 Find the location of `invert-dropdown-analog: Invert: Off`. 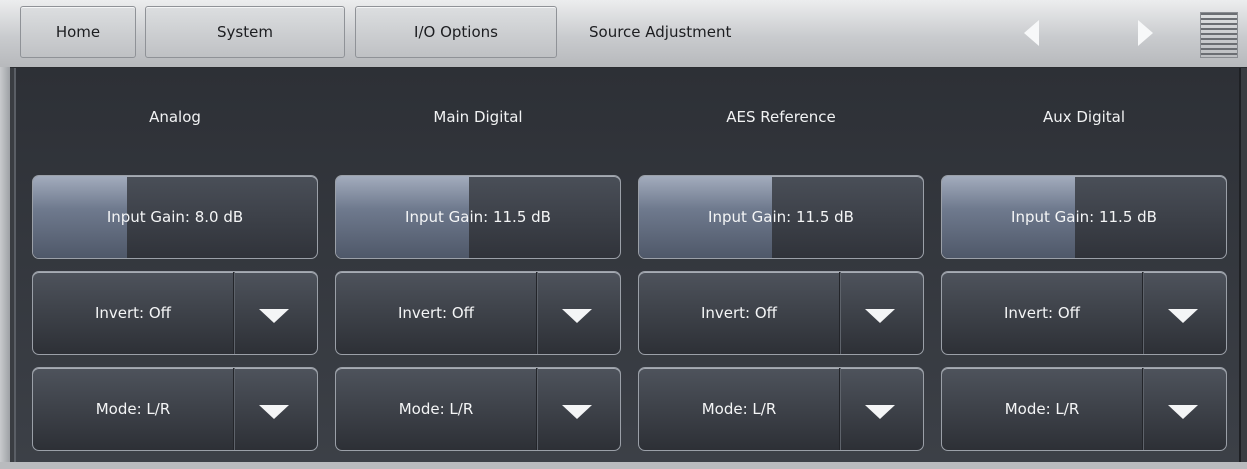

invert-dropdown-analog: Invert: Off is located at coordinates (175, 313).